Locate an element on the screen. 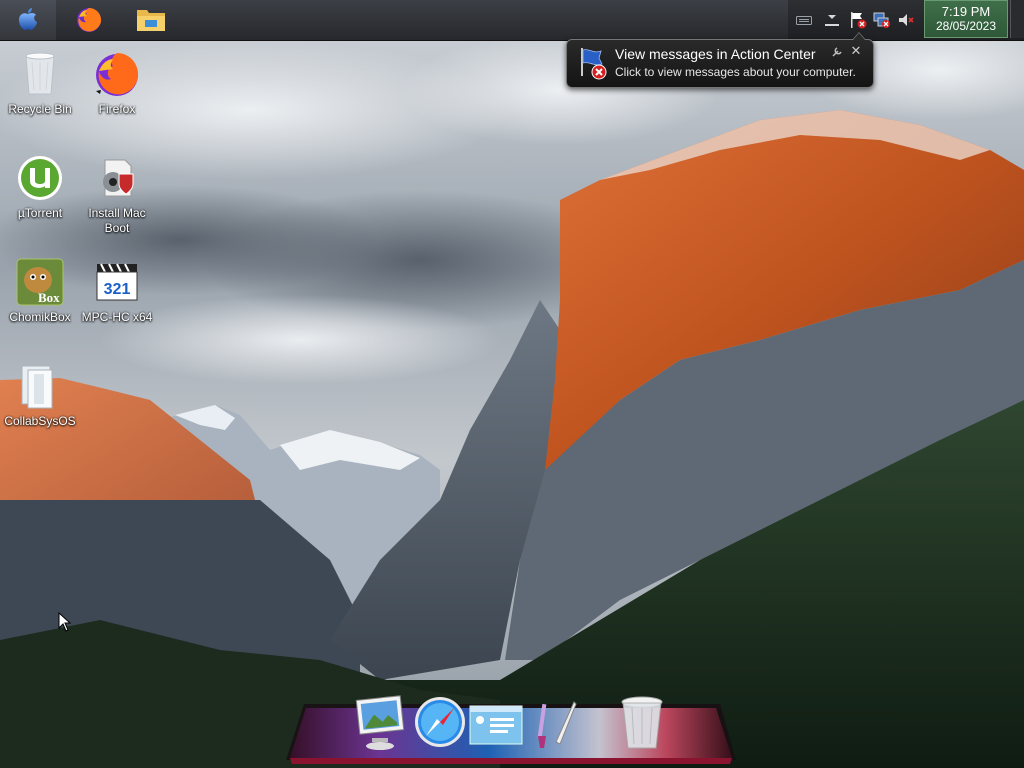  dock-item-trash is located at coordinates (642, 724).